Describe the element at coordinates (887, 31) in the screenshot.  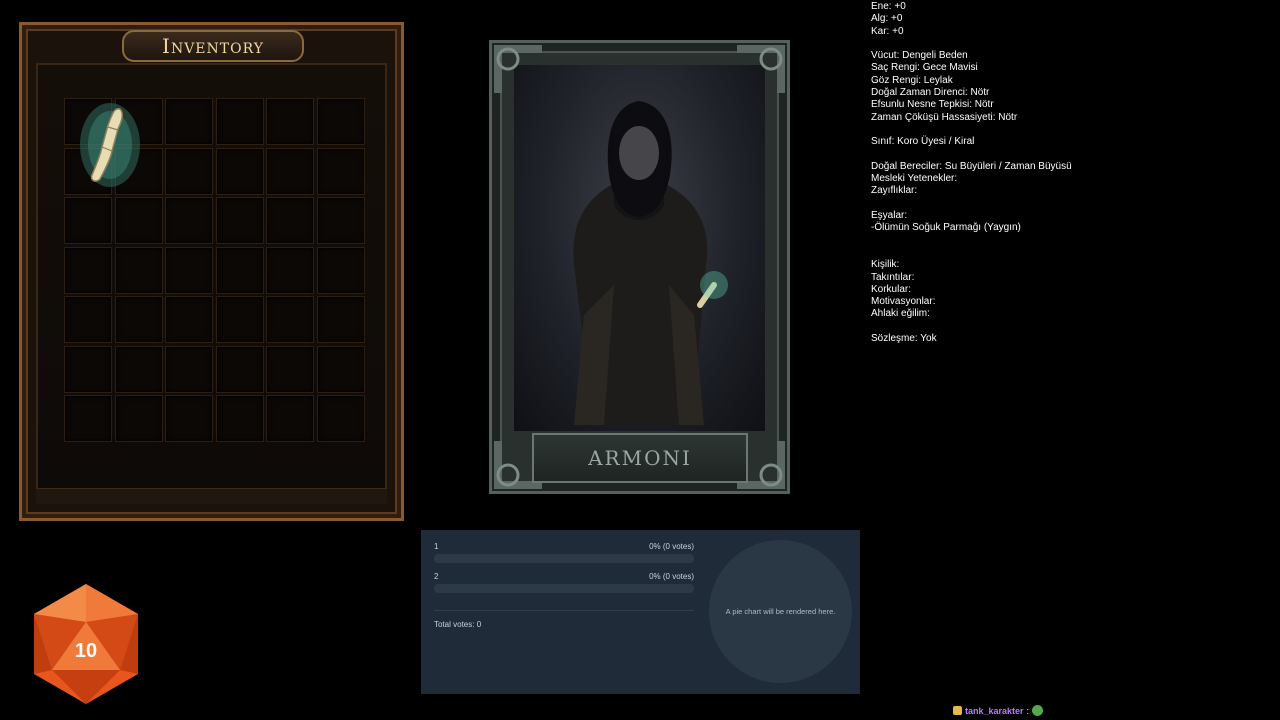
I see `stat-line: Kar: +0` at that location.